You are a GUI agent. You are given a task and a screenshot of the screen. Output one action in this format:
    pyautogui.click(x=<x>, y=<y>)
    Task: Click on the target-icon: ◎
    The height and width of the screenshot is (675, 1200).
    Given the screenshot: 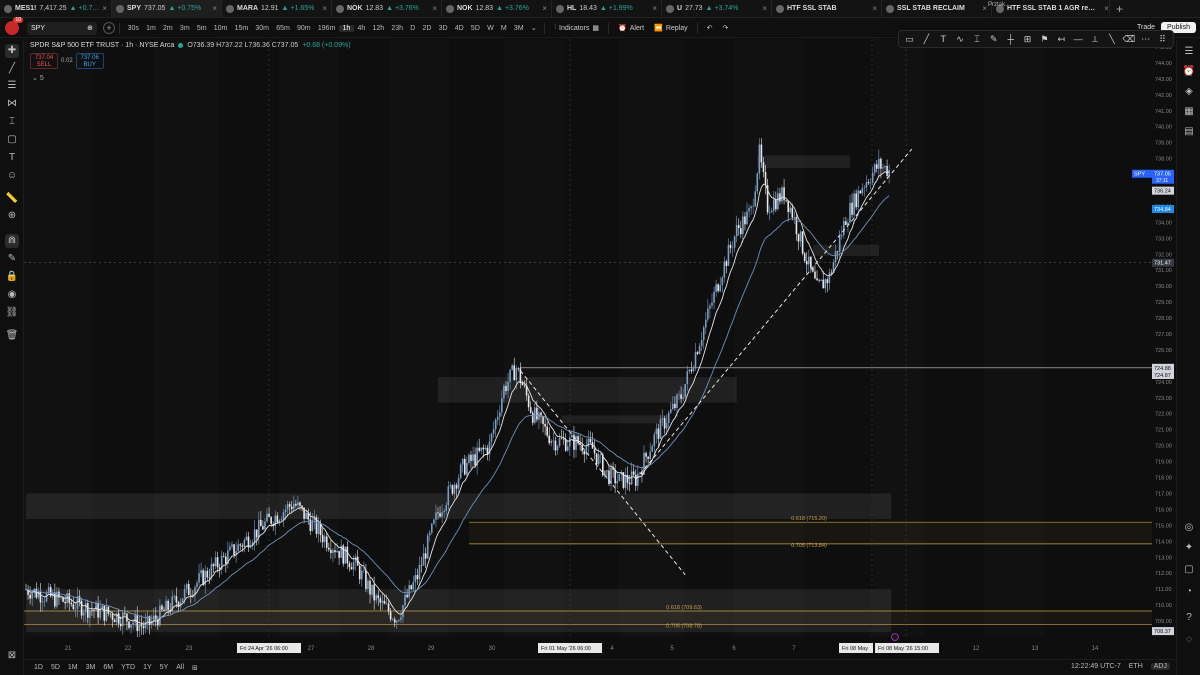 What is the action you would take?
    pyautogui.click(x=1189, y=528)
    